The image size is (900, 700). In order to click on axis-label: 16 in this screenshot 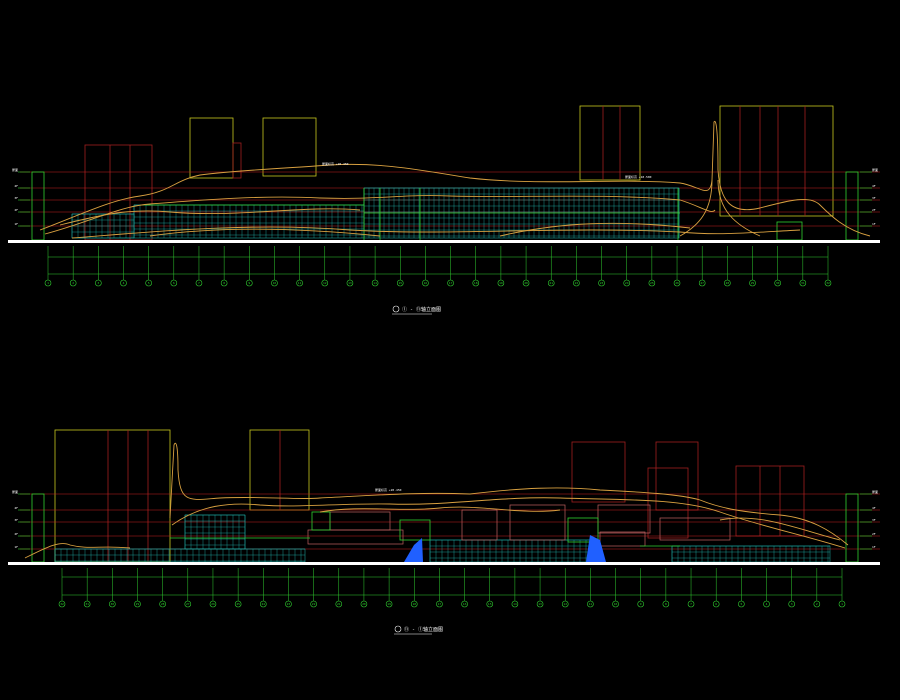, I will do `click(465, 604)`.